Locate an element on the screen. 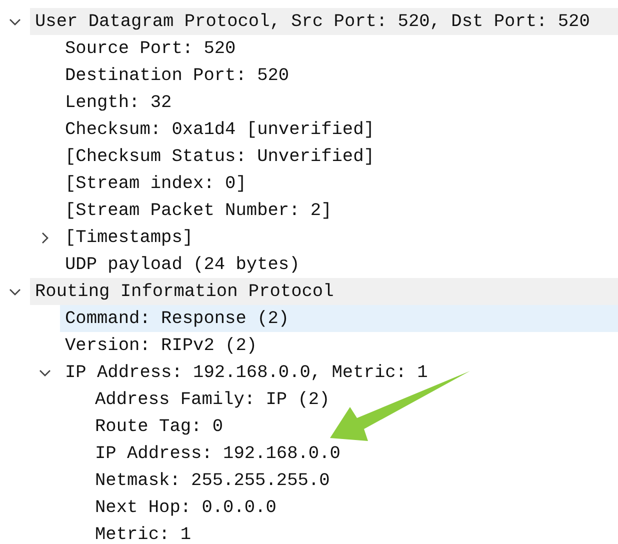 The width and height of the screenshot is (618, 544). tree-item: [Timestamps] is located at coordinates (339, 237).